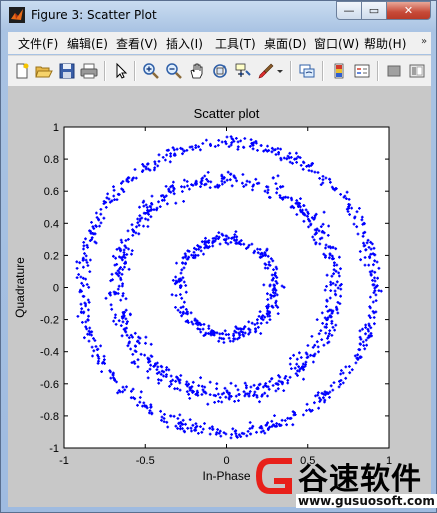 The image size is (437, 513). What do you see at coordinates (243, 71) in the screenshot?
I see `data-cursor-icon` at bounding box center [243, 71].